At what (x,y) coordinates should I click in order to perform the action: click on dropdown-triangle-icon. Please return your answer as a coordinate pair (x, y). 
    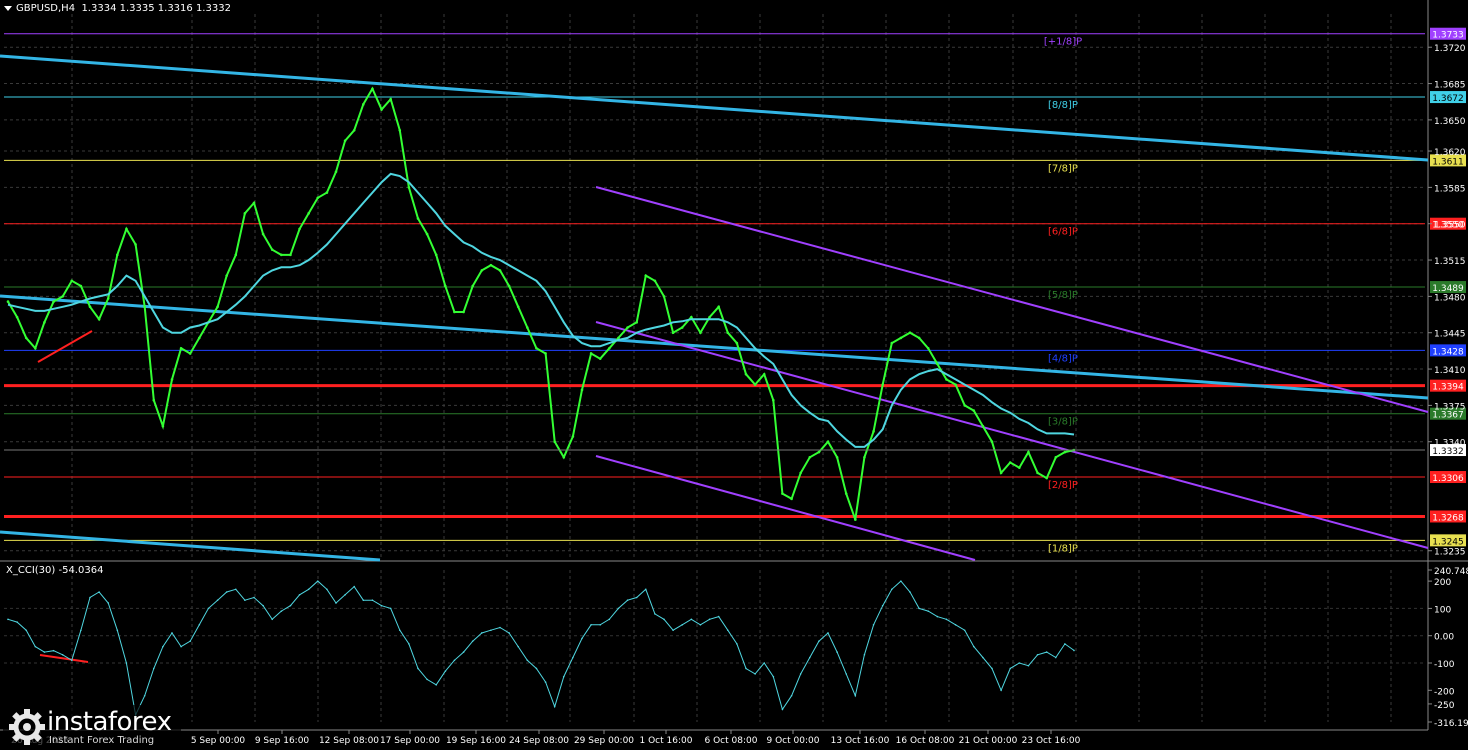
    Looking at the image, I should click on (8, 8).